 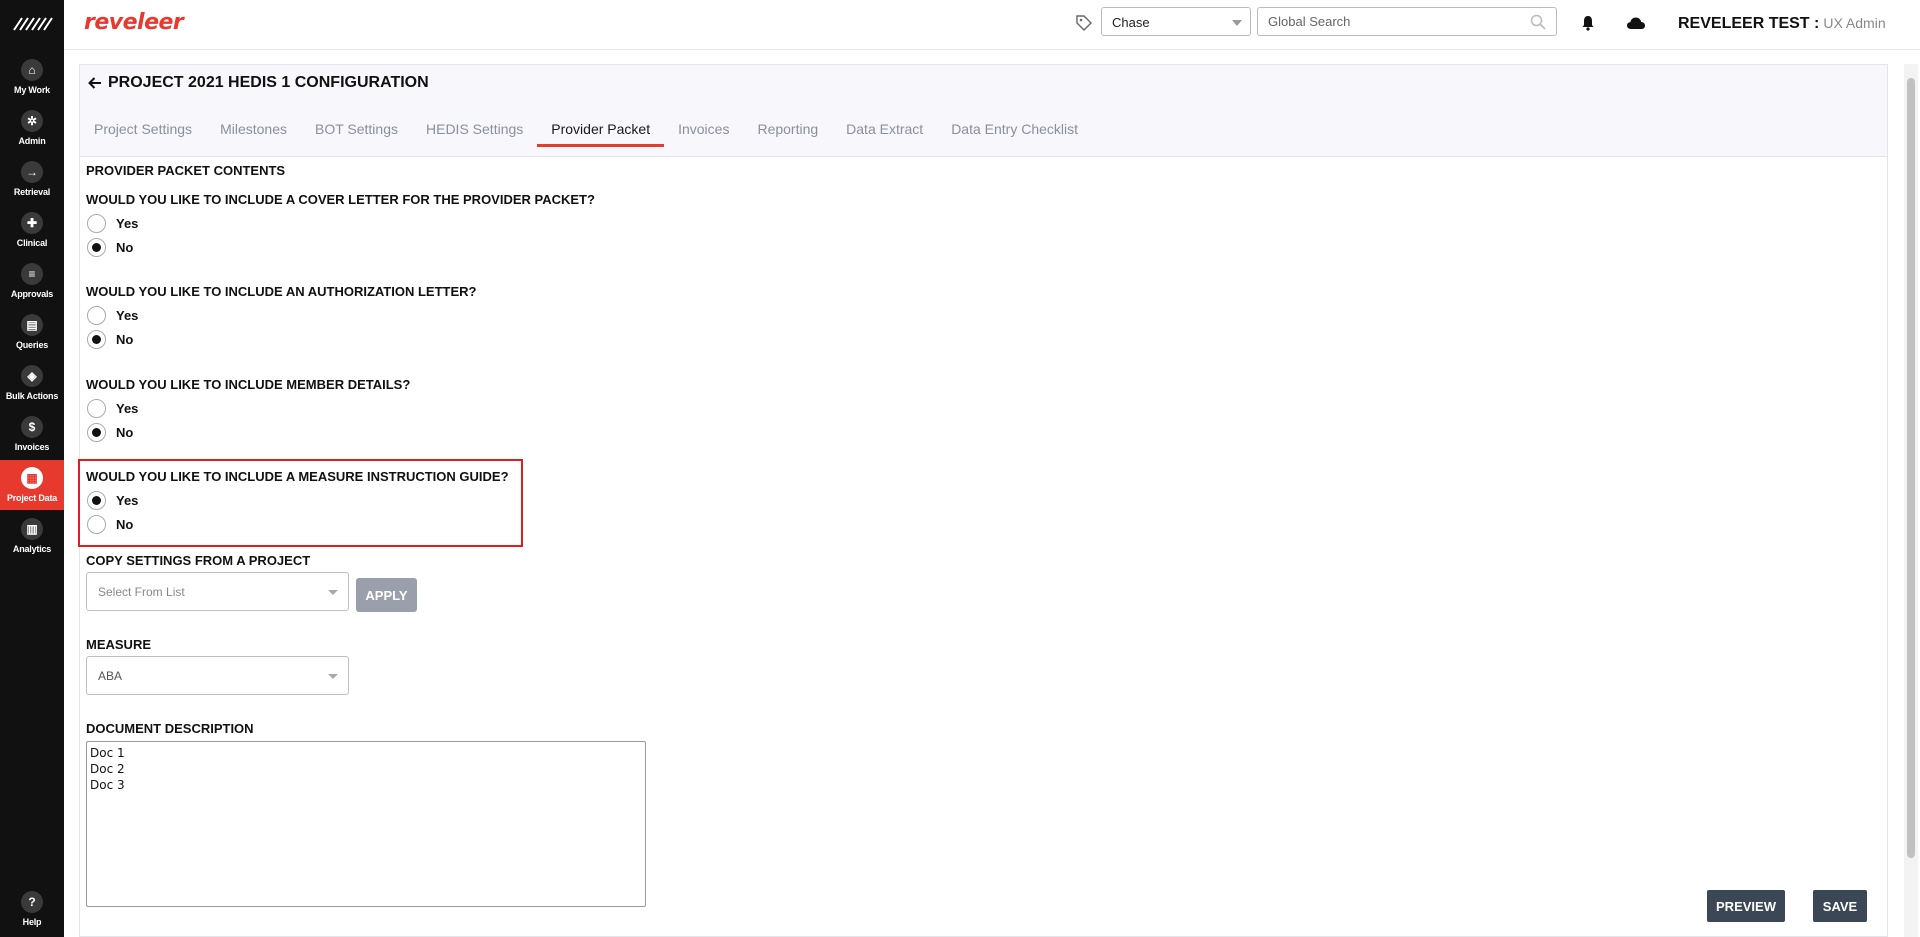 What do you see at coordinates (95, 83) in the screenshot?
I see `back-arrow-icon` at bounding box center [95, 83].